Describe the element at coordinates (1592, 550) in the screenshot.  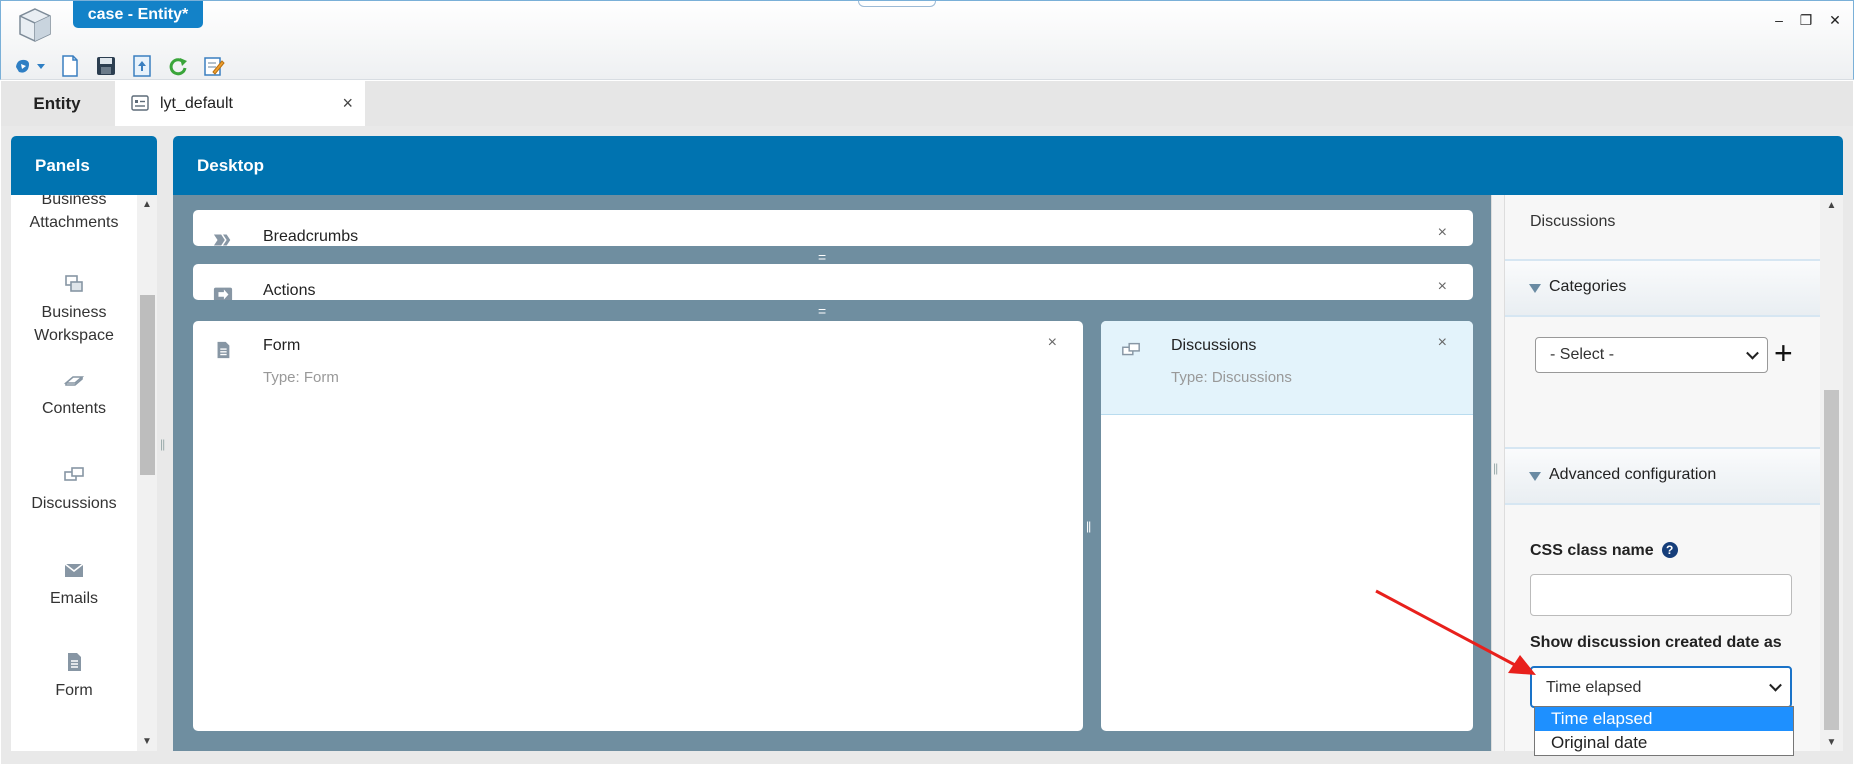
I see `css-class-label-text: CSS class name` at that location.